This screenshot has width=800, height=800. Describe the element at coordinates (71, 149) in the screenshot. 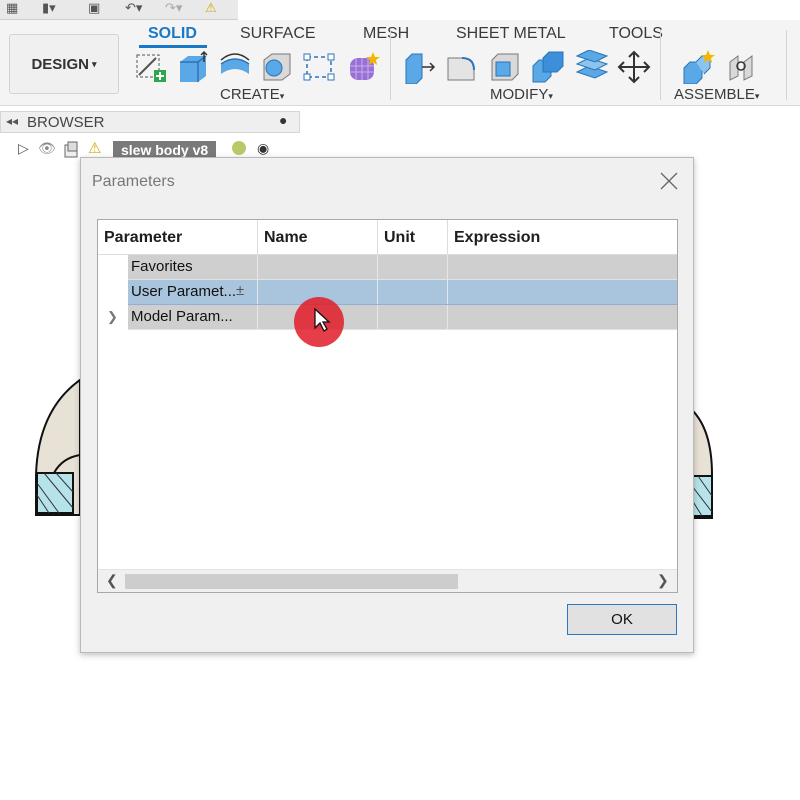

I see `component-icon` at that location.